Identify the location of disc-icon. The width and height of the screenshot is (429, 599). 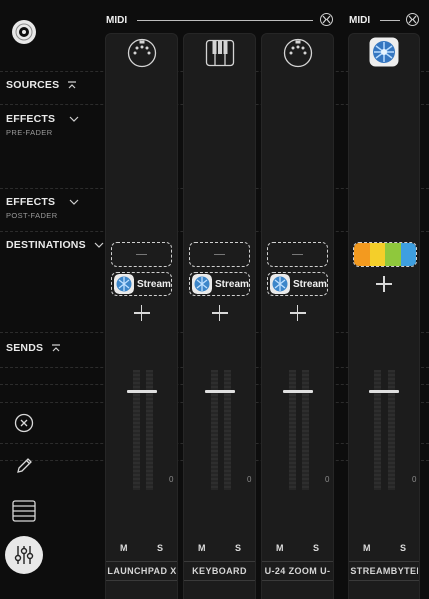
(24, 32).